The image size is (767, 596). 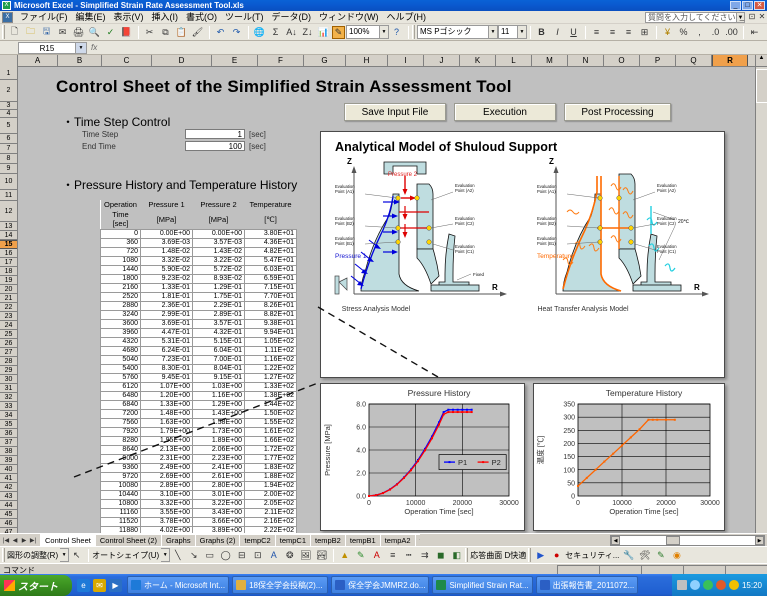 What do you see at coordinates (120, 495) in the screenshot?
I see `cell: 10440` at bounding box center [120, 495].